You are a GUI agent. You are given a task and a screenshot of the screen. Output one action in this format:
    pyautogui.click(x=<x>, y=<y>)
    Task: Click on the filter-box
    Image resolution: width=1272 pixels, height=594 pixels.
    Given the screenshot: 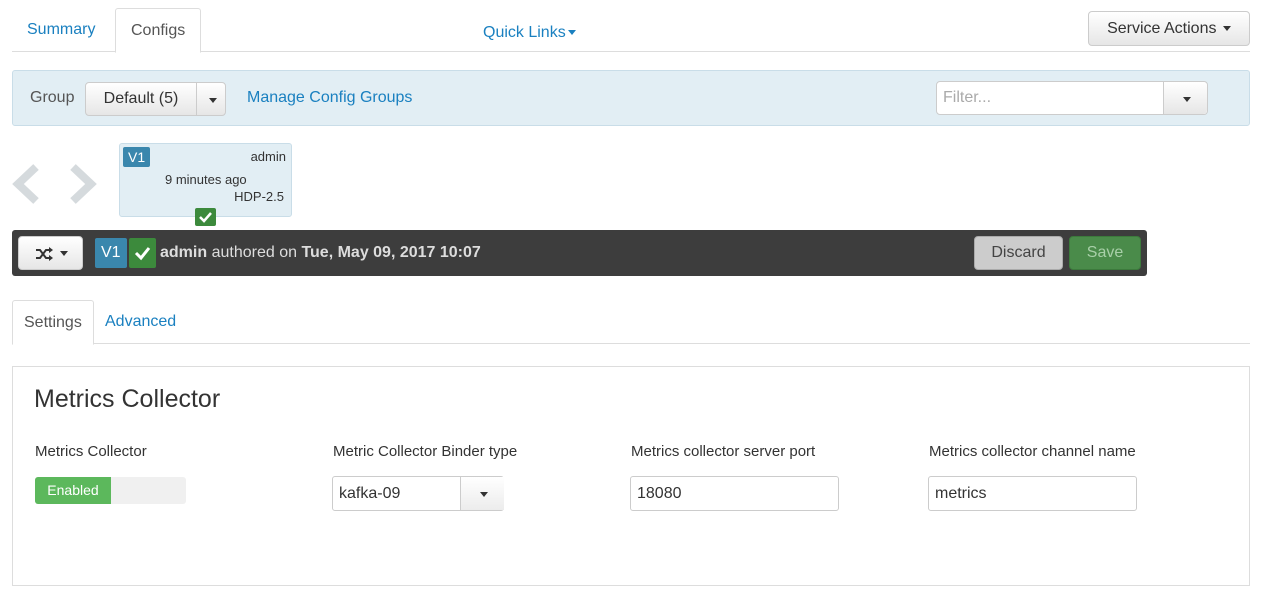 What is the action you would take?
    pyautogui.click(x=1072, y=98)
    